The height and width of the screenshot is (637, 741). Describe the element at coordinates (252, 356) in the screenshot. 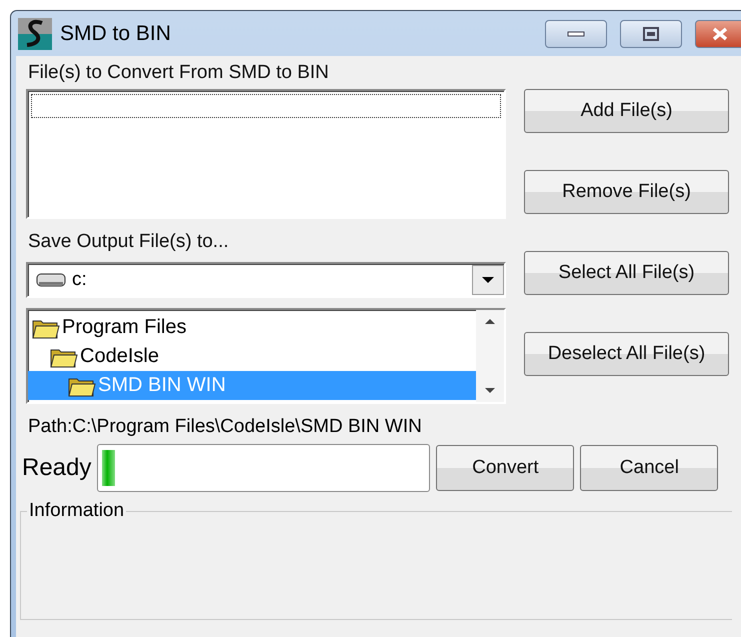

I see `folder-item: CodeIsle` at that location.